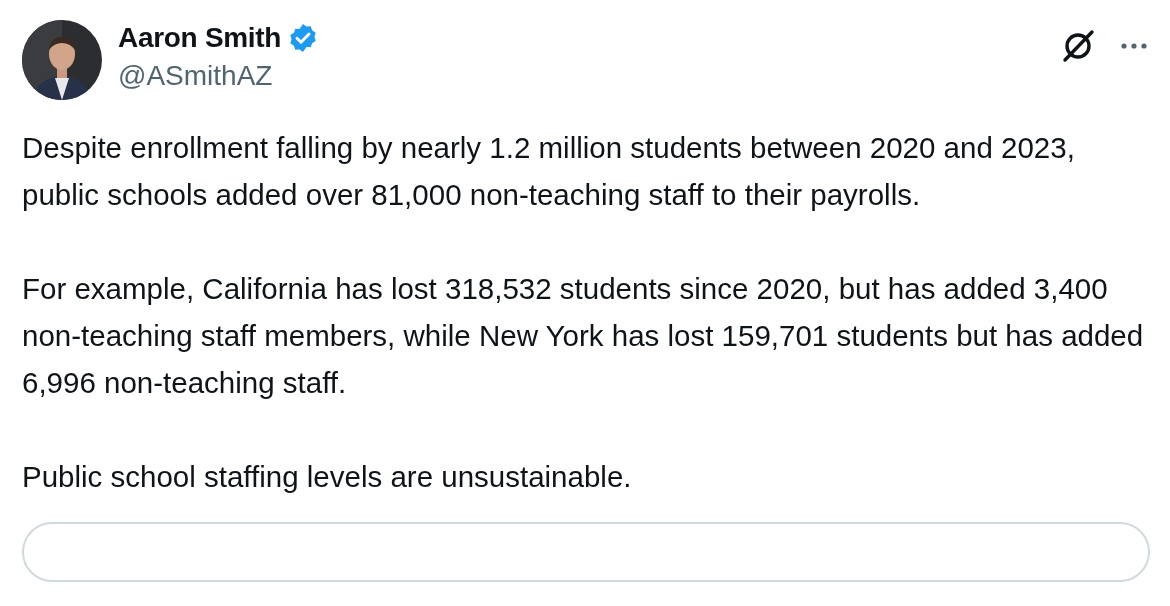  What do you see at coordinates (549, 171) in the screenshot?
I see `tweet-text: Despite enrollment falling by nearly 1.2 million students between 2020 and 2023, public schools added over 81,000 non-teaching staff to their payrolls.` at bounding box center [549, 171].